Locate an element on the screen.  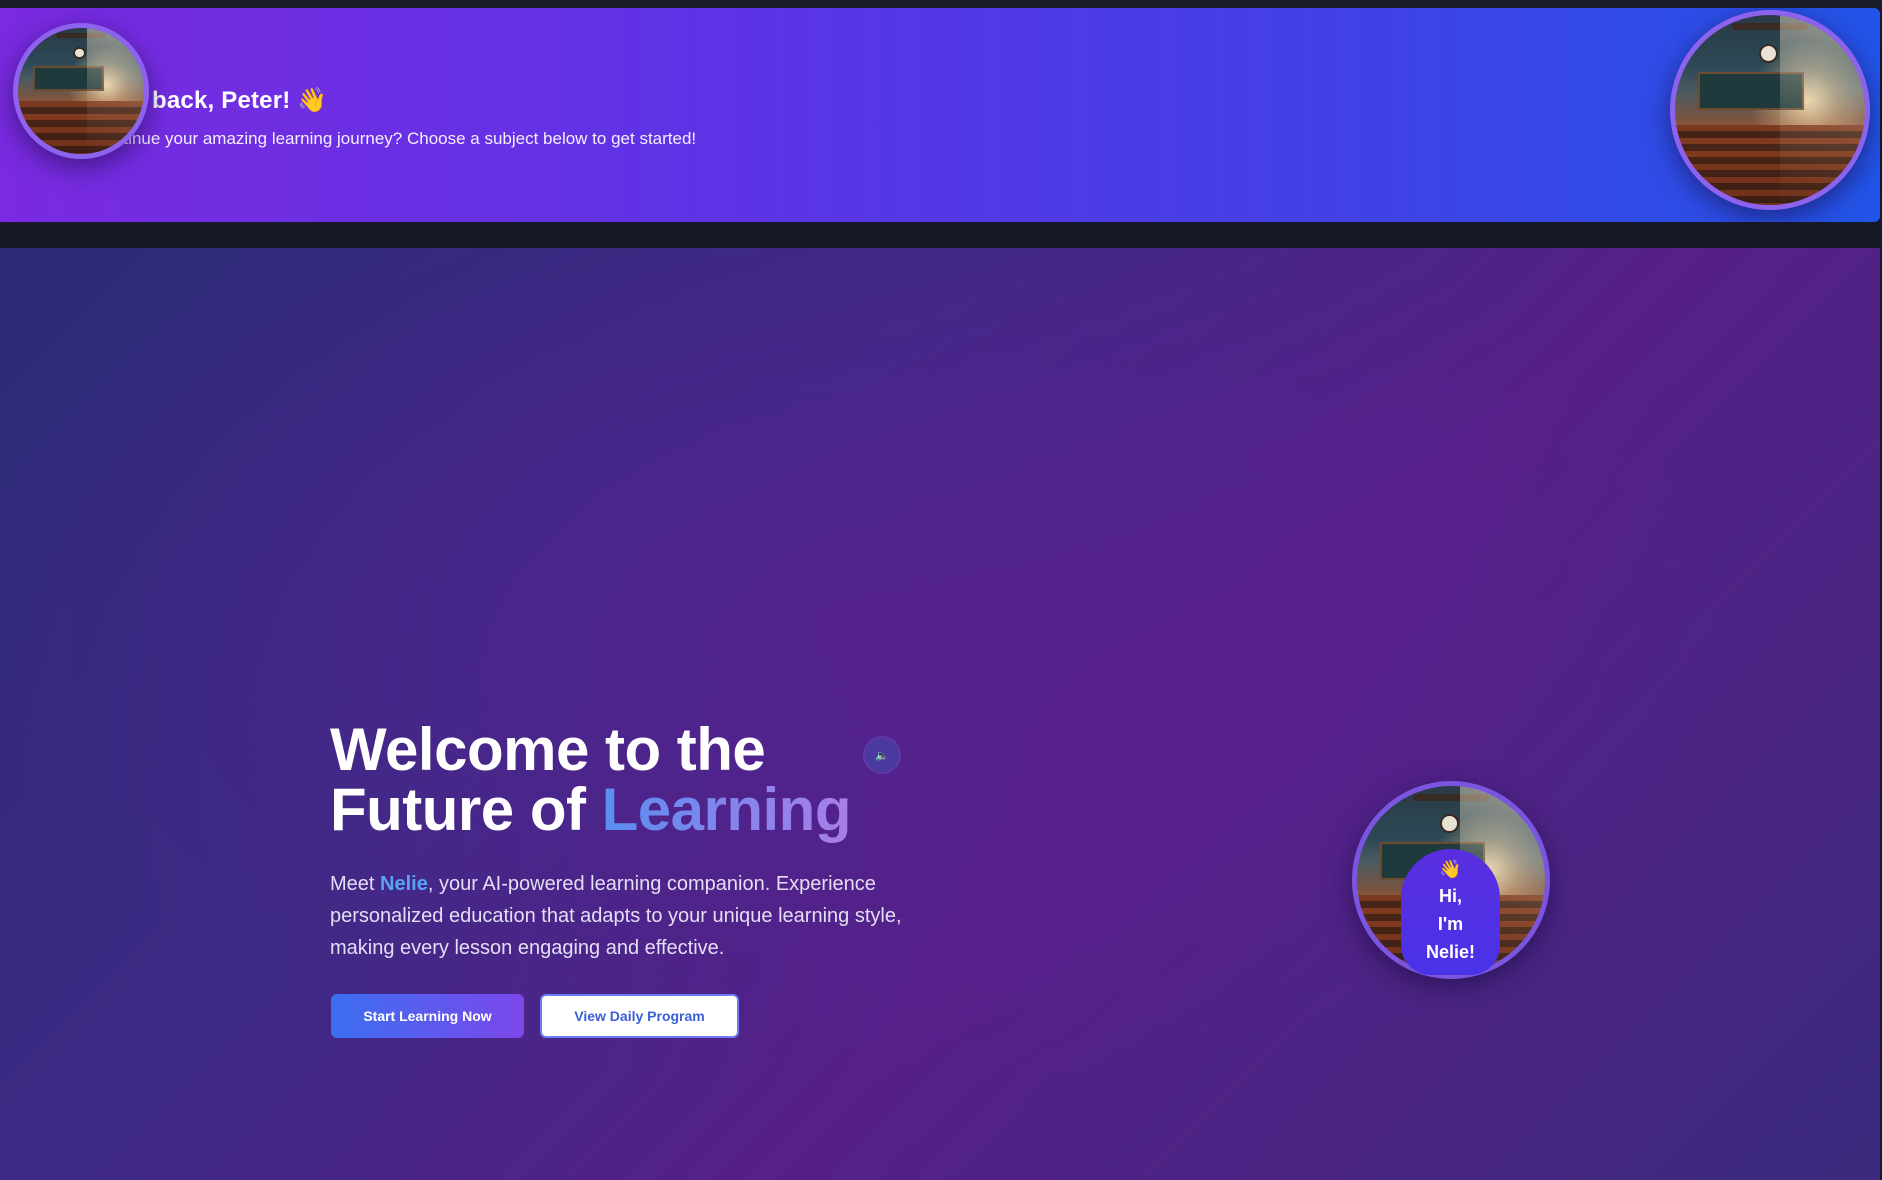
nelie-name: Nelie is located at coordinates (404, 884).